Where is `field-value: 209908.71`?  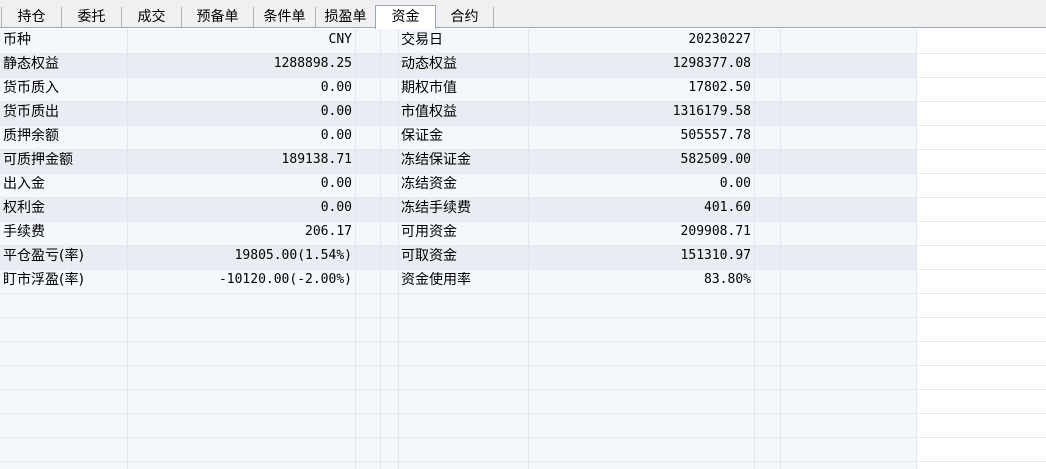
field-value: 209908.71 is located at coordinates (715, 231).